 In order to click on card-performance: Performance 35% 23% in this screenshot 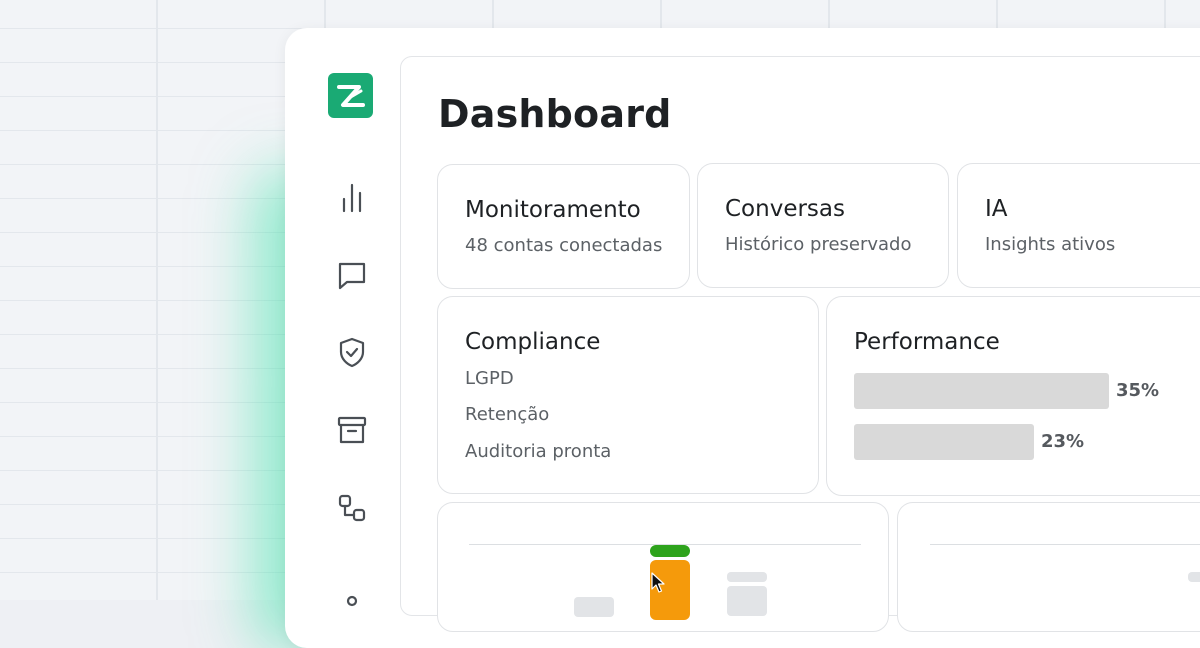, I will do `click(1013, 396)`.